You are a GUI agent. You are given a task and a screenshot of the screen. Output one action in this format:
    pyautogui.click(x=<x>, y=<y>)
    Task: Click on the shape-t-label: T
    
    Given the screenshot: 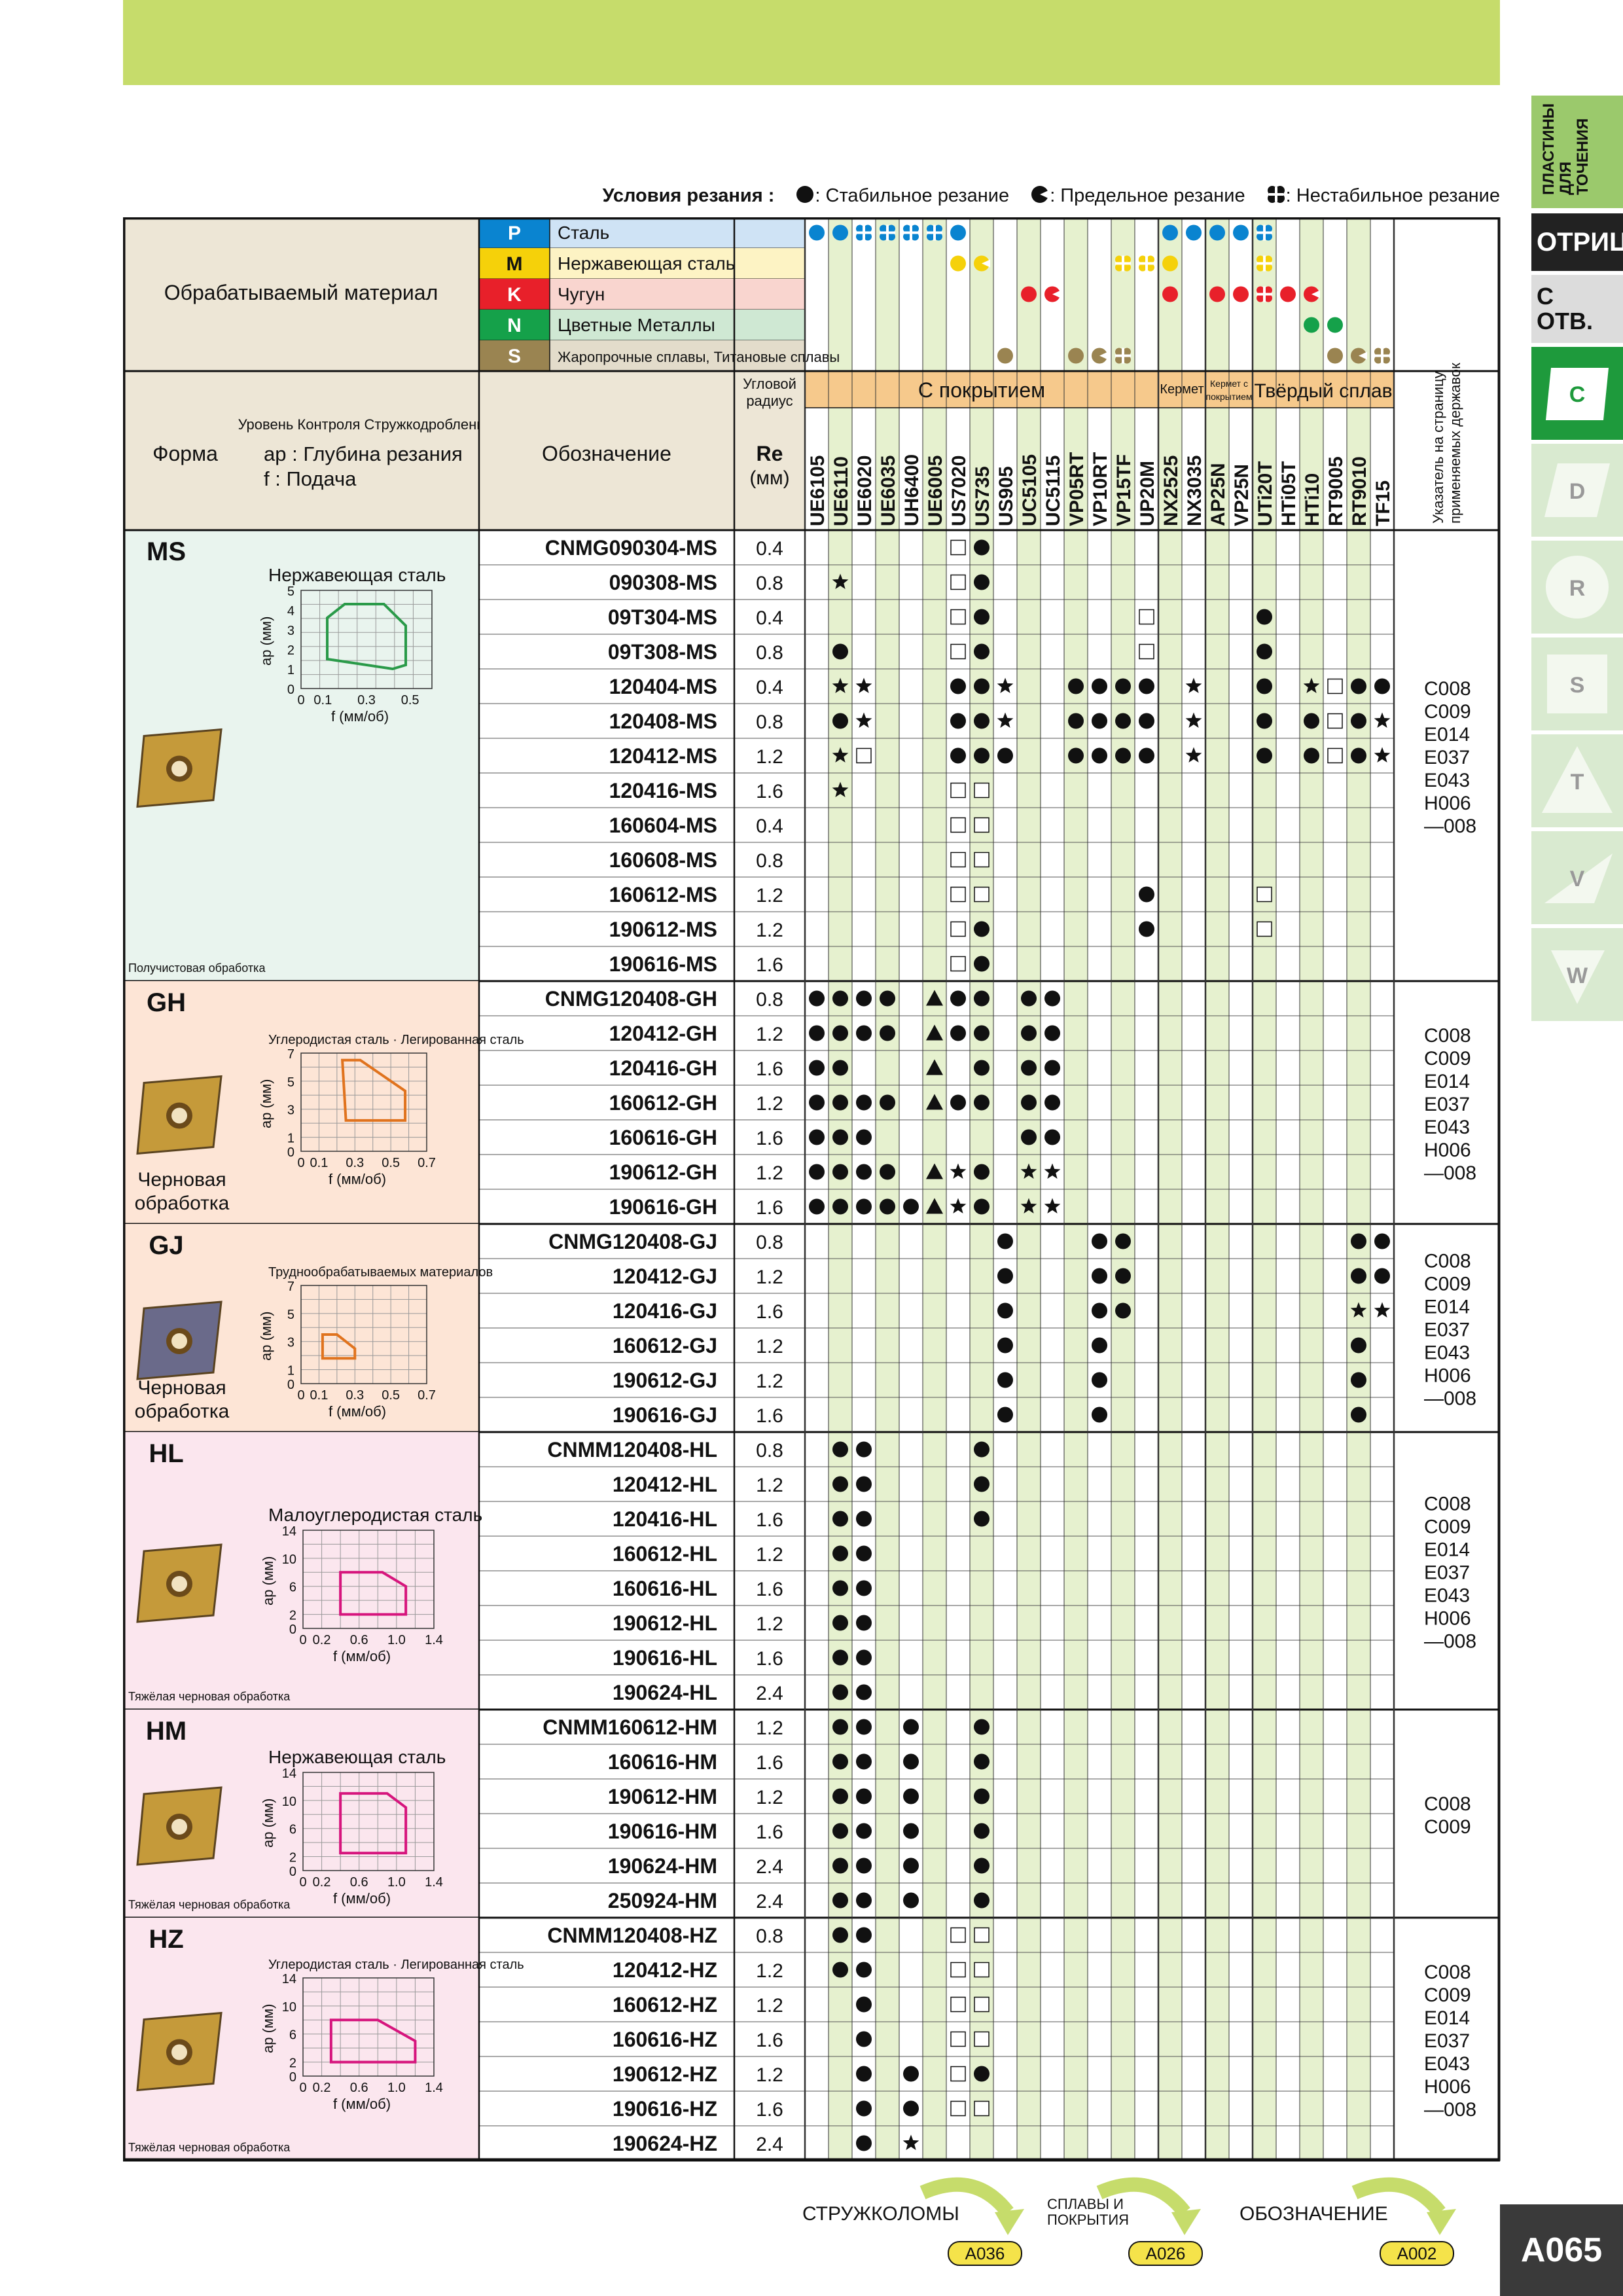 What is the action you would take?
    pyautogui.click(x=1577, y=782)
    